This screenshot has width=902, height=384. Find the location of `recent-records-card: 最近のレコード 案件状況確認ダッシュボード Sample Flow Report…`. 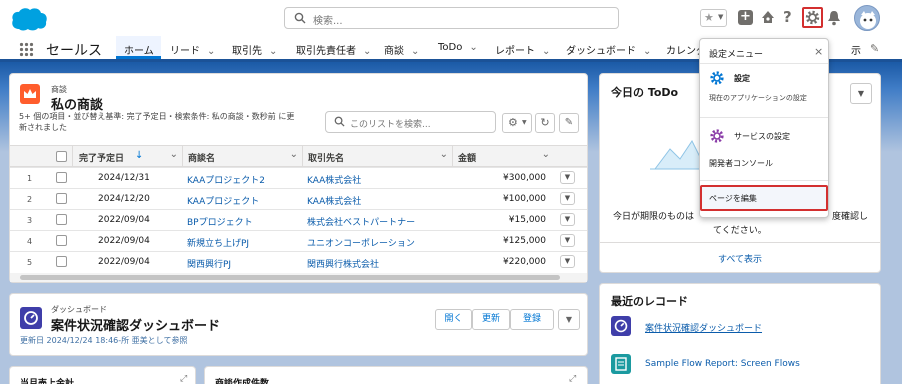

recent-records-card: 最近のレコード 案件状況確認ダッシュボード Sample Flow Report… is located at coordinates (740, 333).